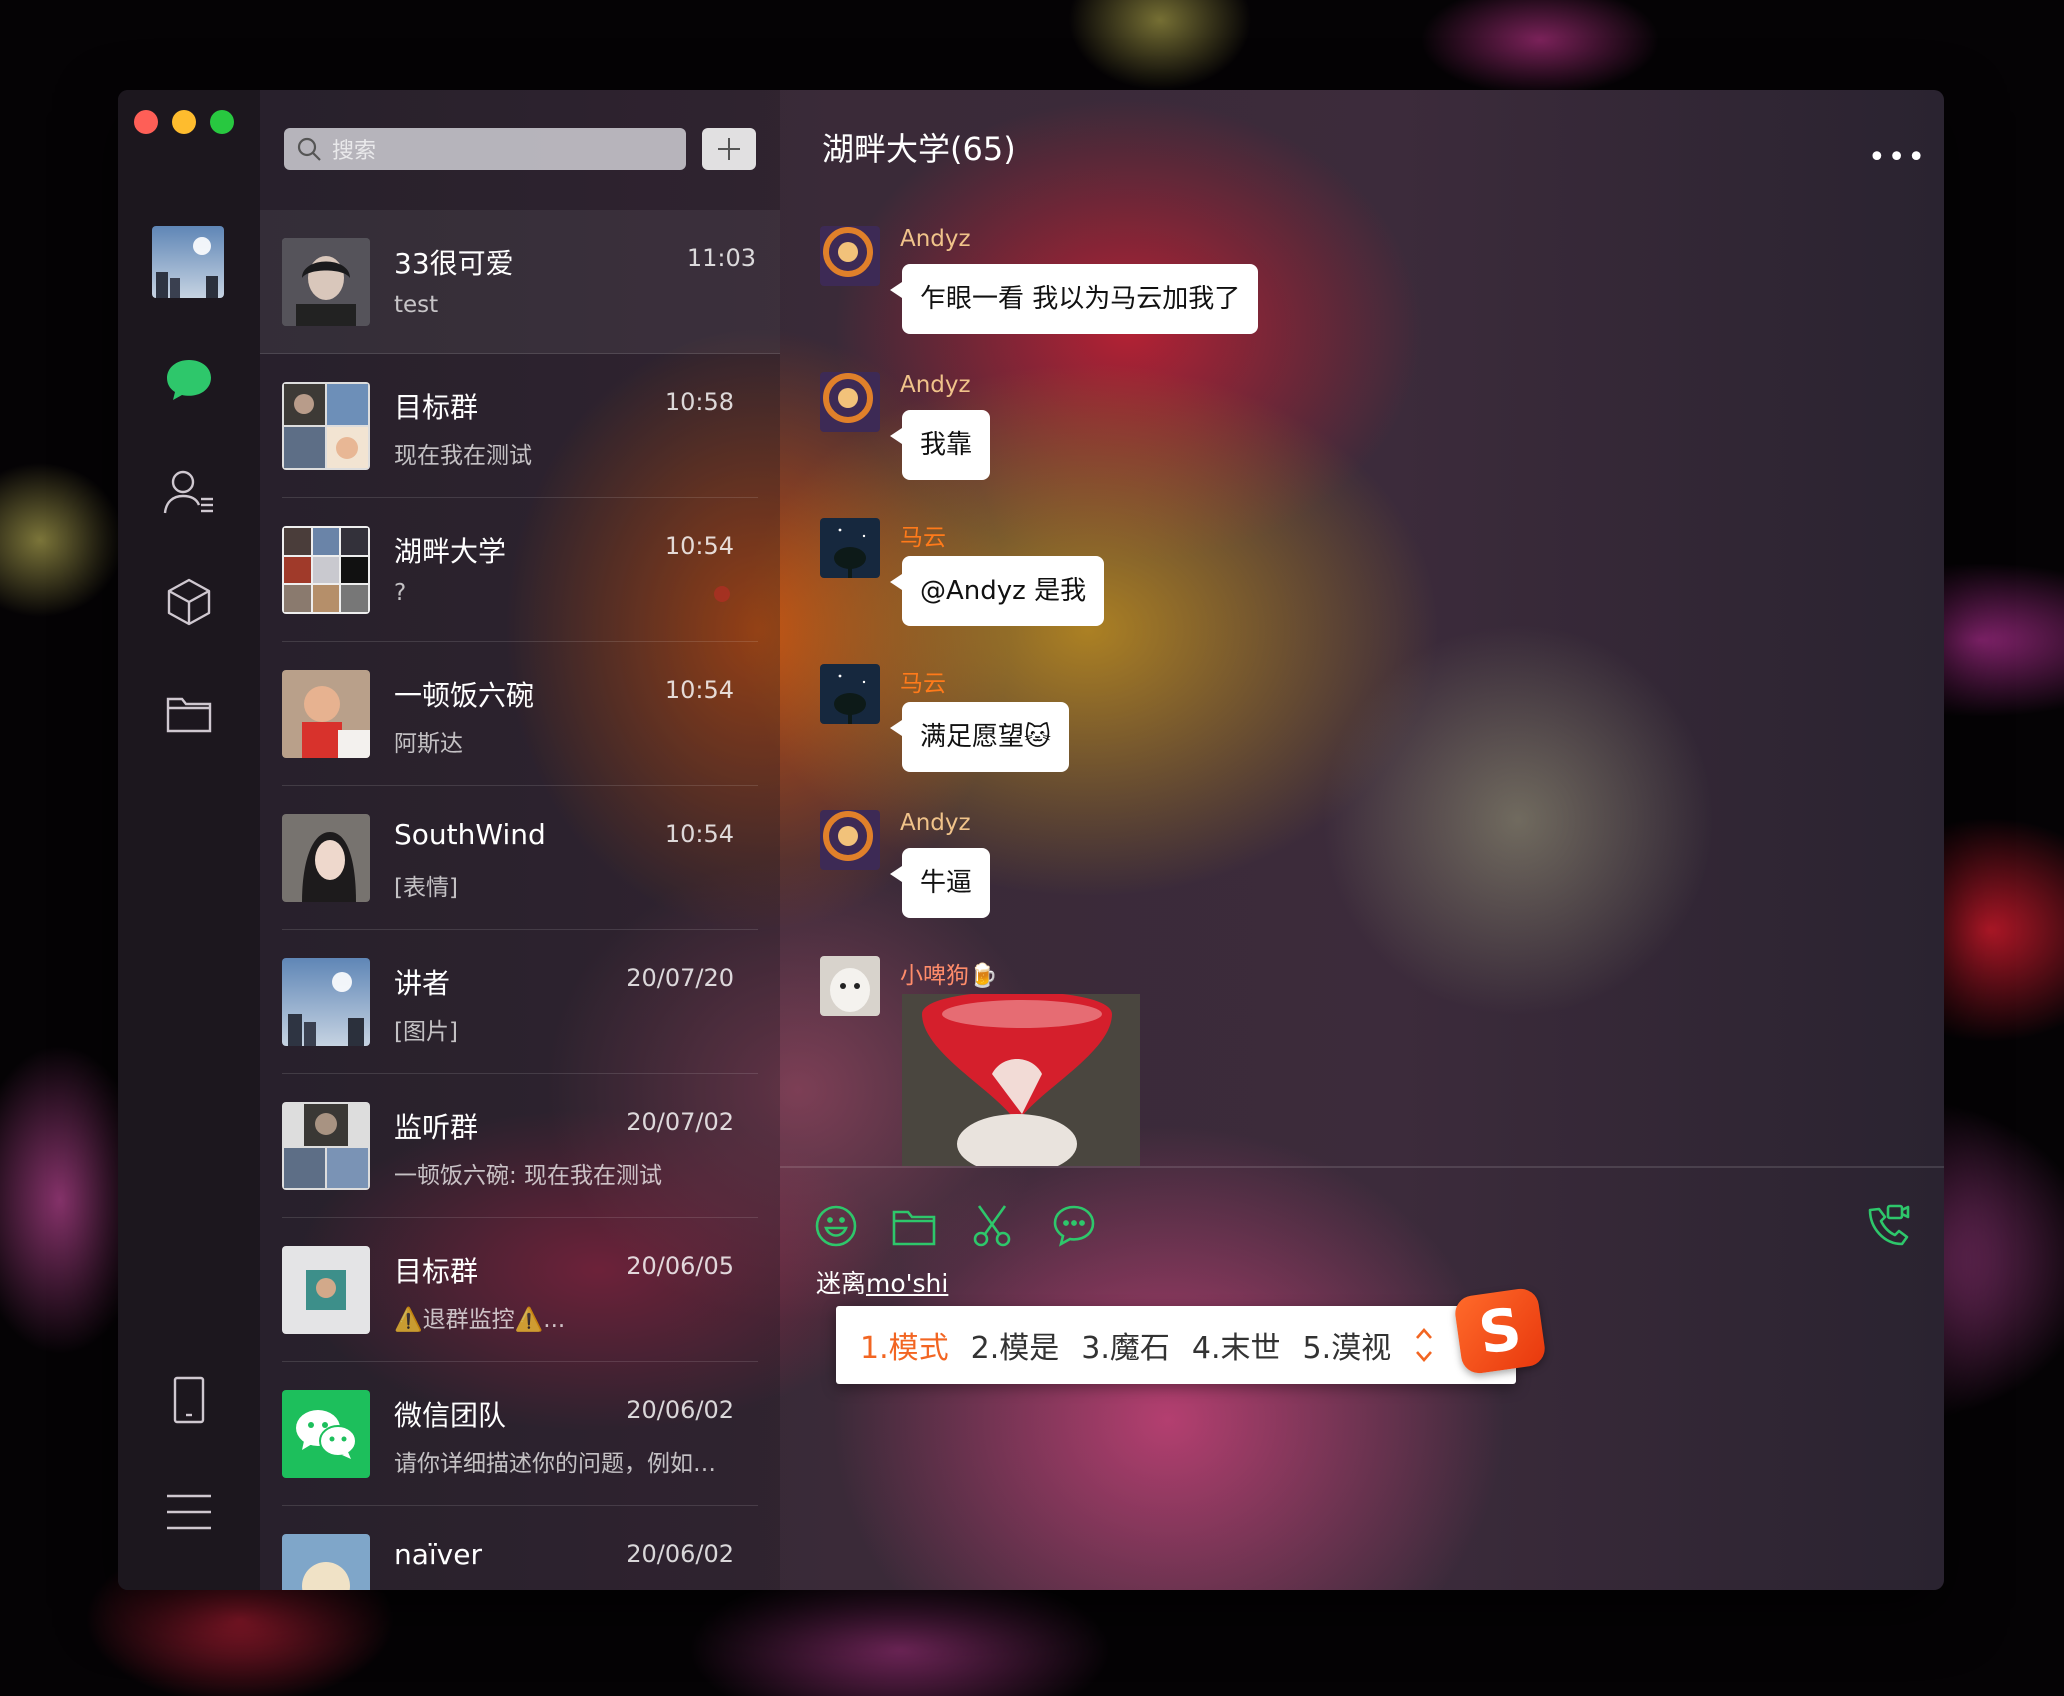 The image size is (2064, 1696). I want to click on conversation-time: 11:03, so click(721, 258).